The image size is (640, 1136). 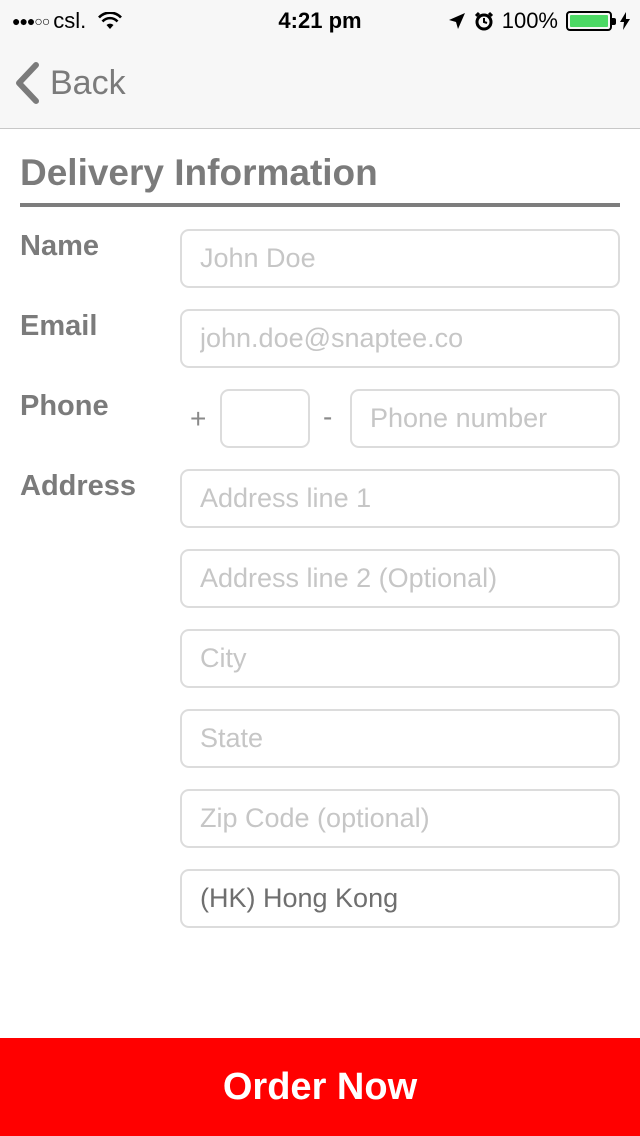 I want to click on phone-country-code-input, so click(x=265, y=418).